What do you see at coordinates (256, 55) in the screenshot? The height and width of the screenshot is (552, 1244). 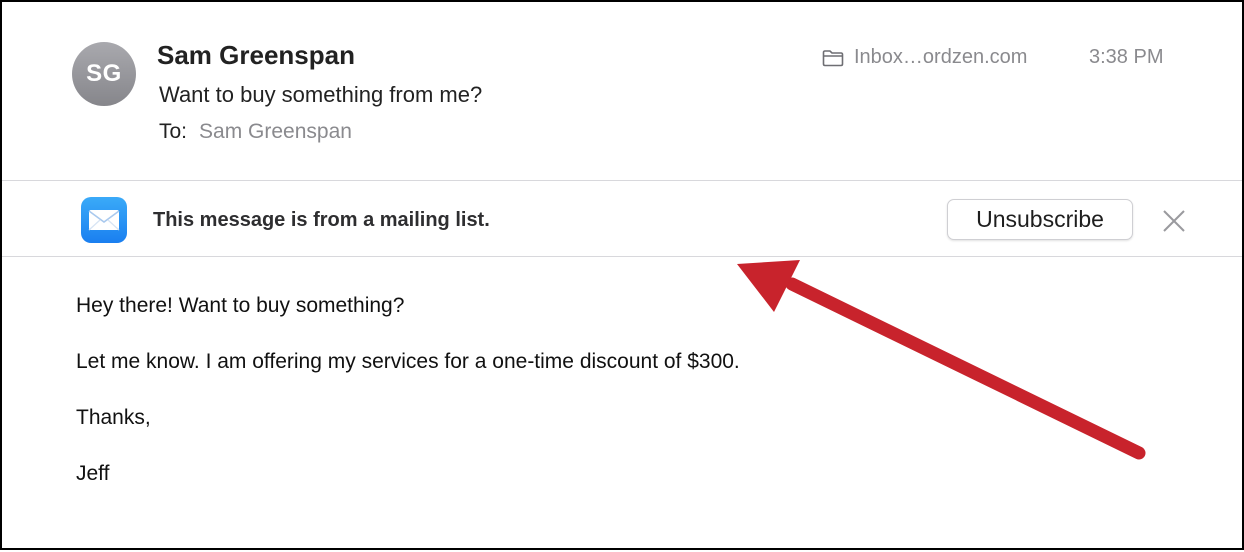 I see `sender-name: Sam Greenspan` at bounding box center [256, 55].